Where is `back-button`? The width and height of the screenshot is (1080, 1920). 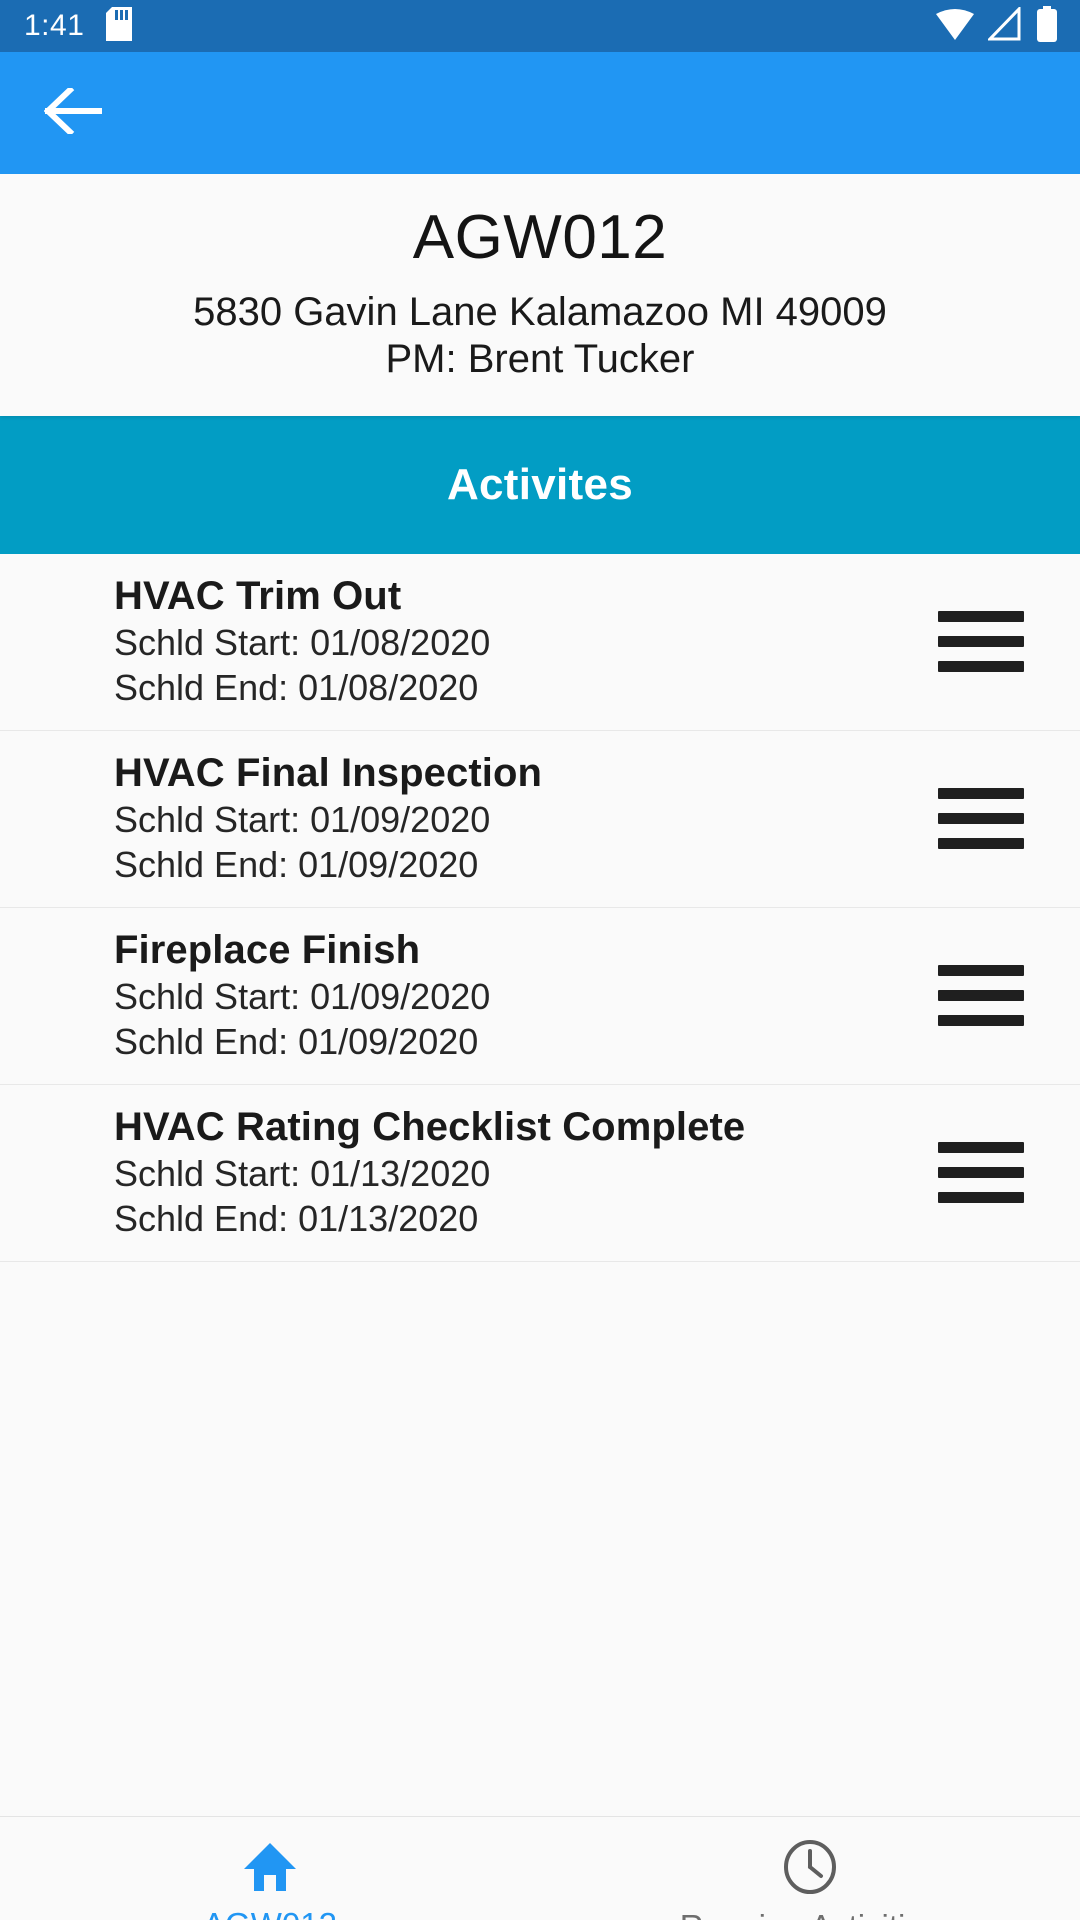
back-button is located at coordinates (73, 113).